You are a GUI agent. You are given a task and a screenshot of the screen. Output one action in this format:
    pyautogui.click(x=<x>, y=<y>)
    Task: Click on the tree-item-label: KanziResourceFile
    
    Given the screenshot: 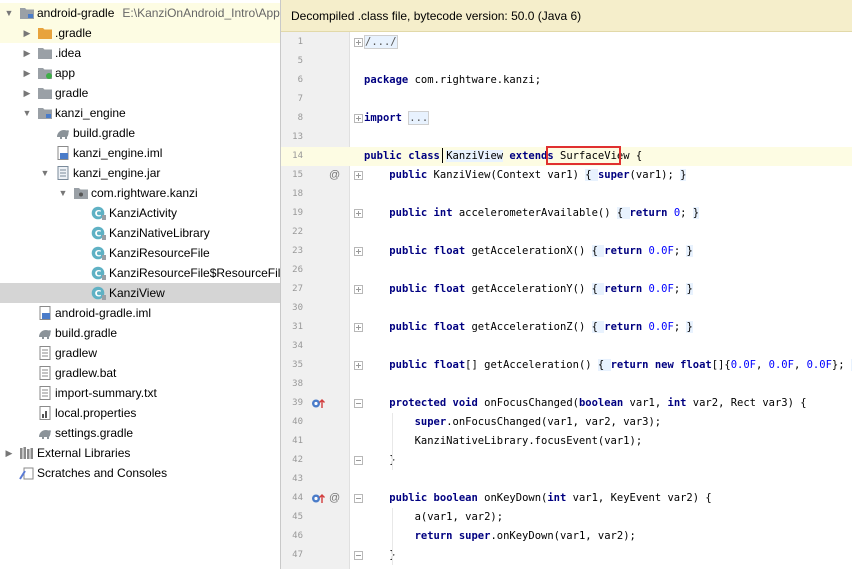 What is the action you would take?
    pyautogui.click(x=159, y=253)
    